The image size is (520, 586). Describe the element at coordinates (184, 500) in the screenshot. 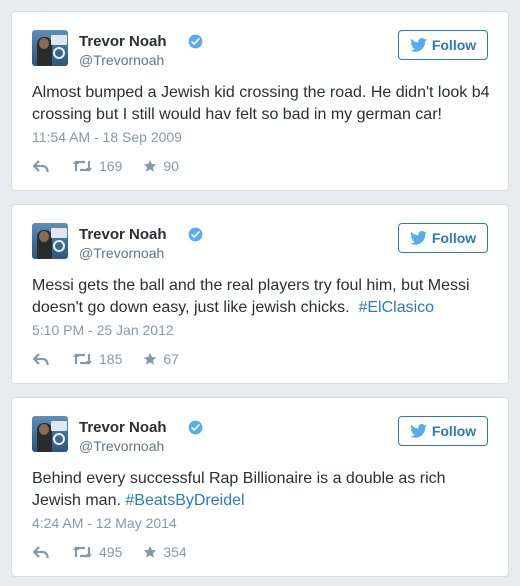

I see `hashtag-link: #BeatsByDreidel` at that location.